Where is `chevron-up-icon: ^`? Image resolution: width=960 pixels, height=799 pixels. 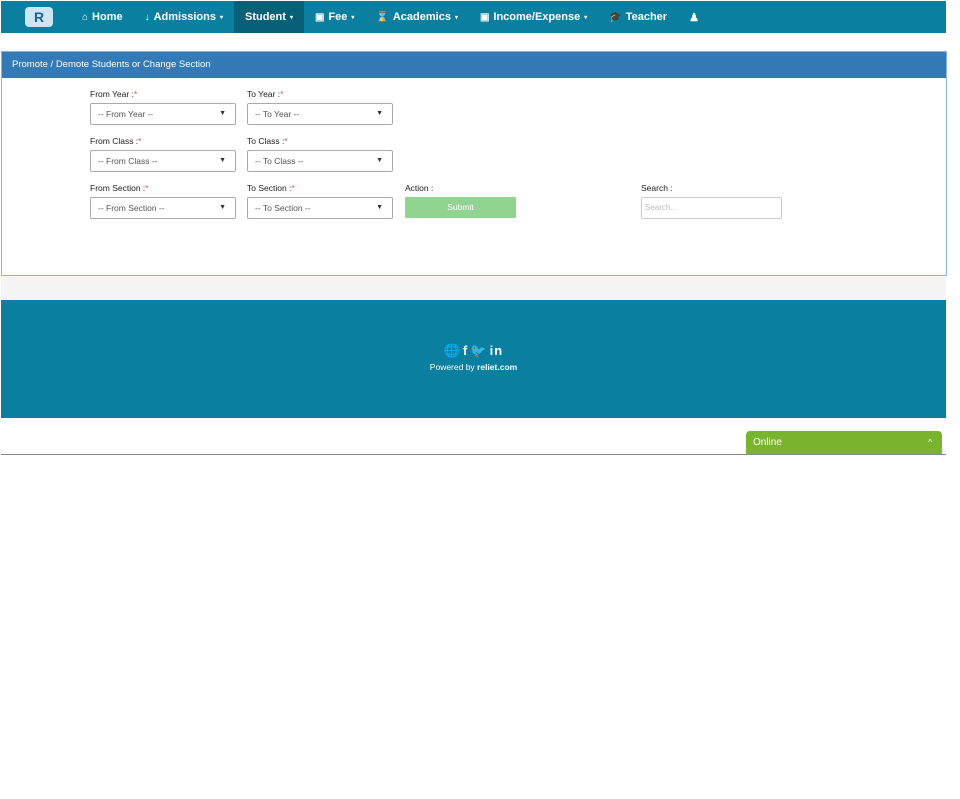
chevron-up-icon: ^ is located at coordinates (930, 442).